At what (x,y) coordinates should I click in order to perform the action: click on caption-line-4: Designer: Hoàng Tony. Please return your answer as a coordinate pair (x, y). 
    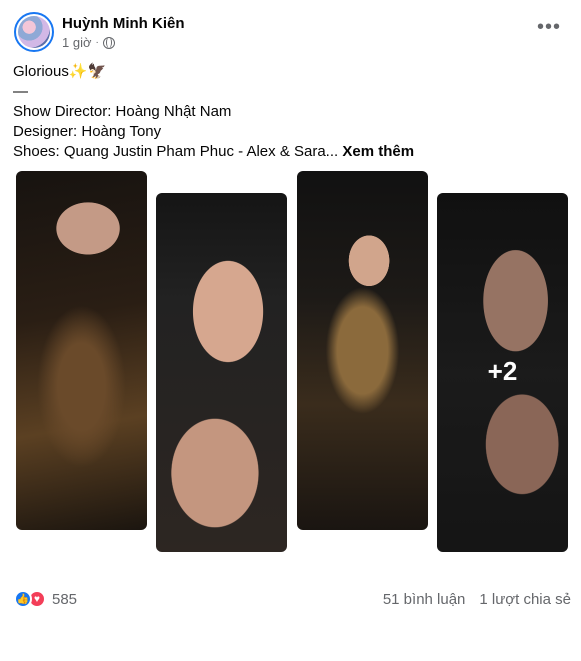
    Looking at the image, I should click on (87, 131).